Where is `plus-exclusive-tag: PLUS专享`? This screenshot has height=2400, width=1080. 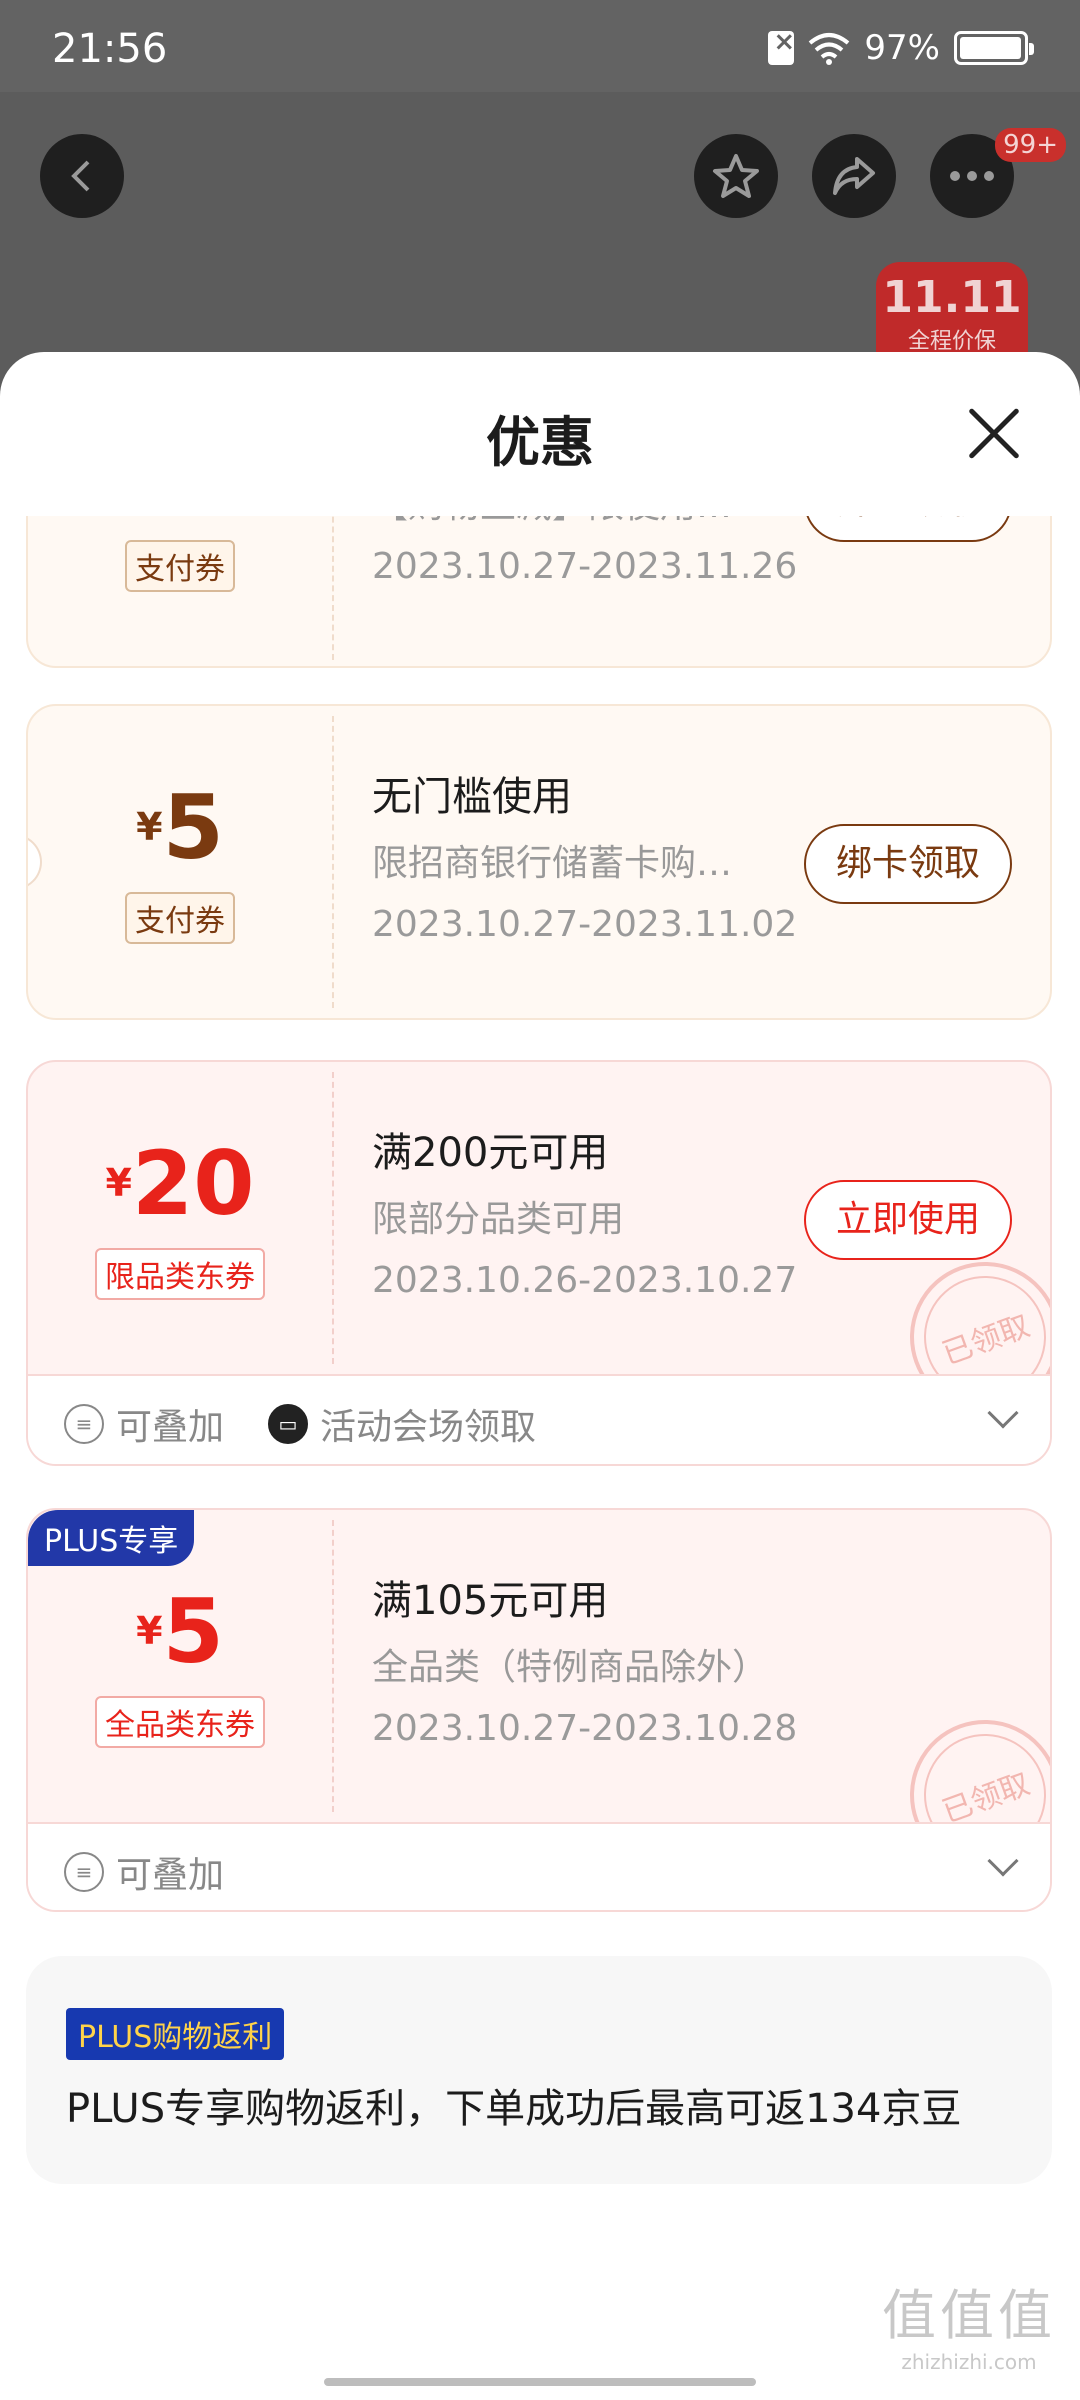 plus-exclusive-tag: PLUS专享 is located at coordinates (111, 1538).